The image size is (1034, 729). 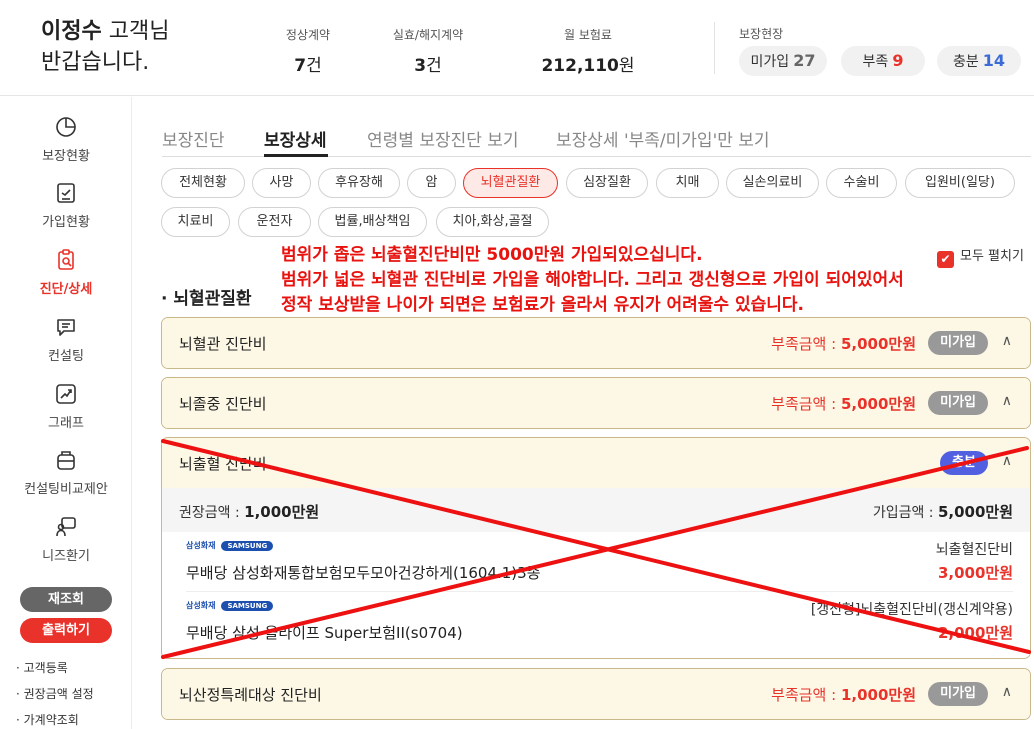 I want to click on chip-overall: 전체현황, so click(x=203, y=183).